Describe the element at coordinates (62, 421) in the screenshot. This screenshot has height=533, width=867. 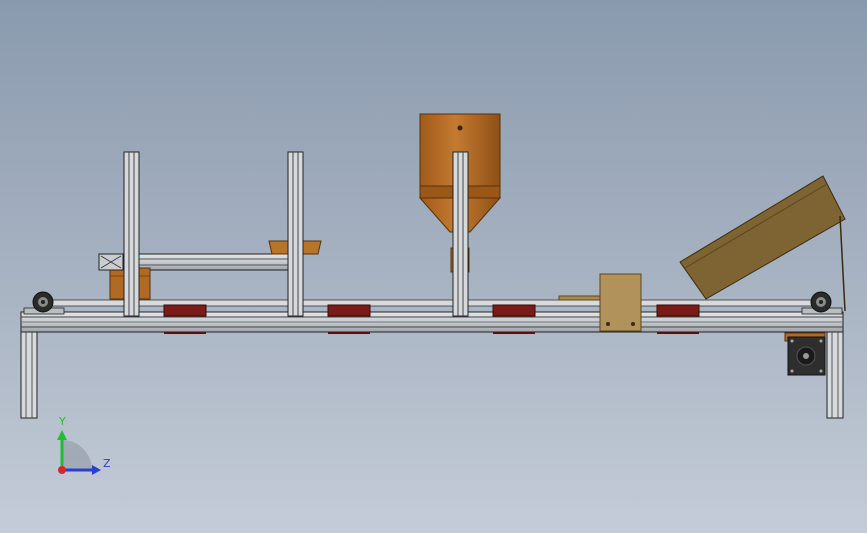
I see `triad-y-label: Y` at that location.